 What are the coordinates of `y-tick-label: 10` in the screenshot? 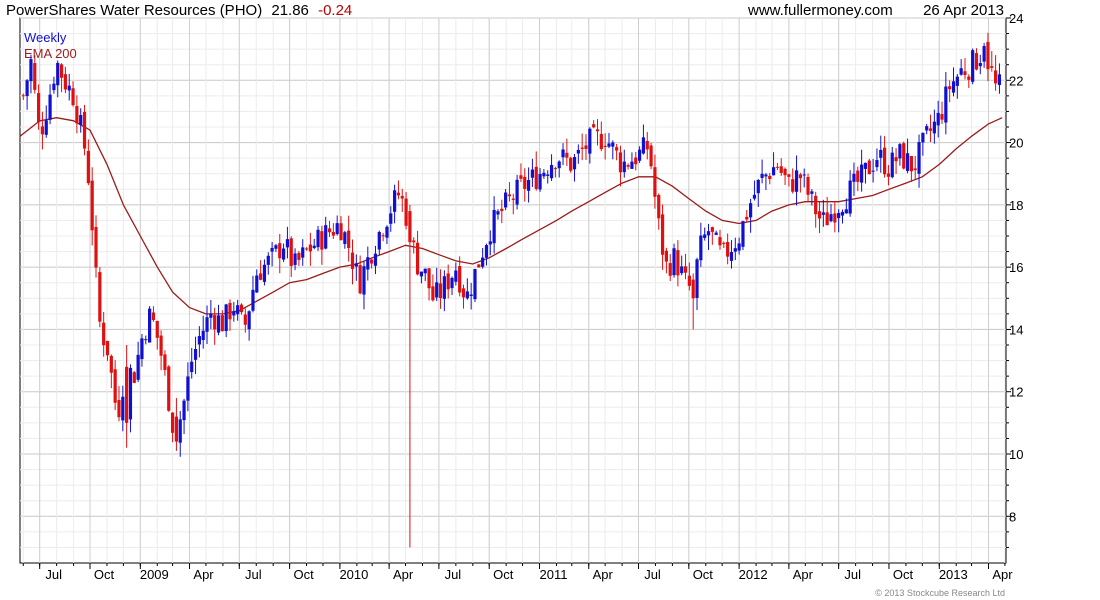 It's located at (1016, 454).